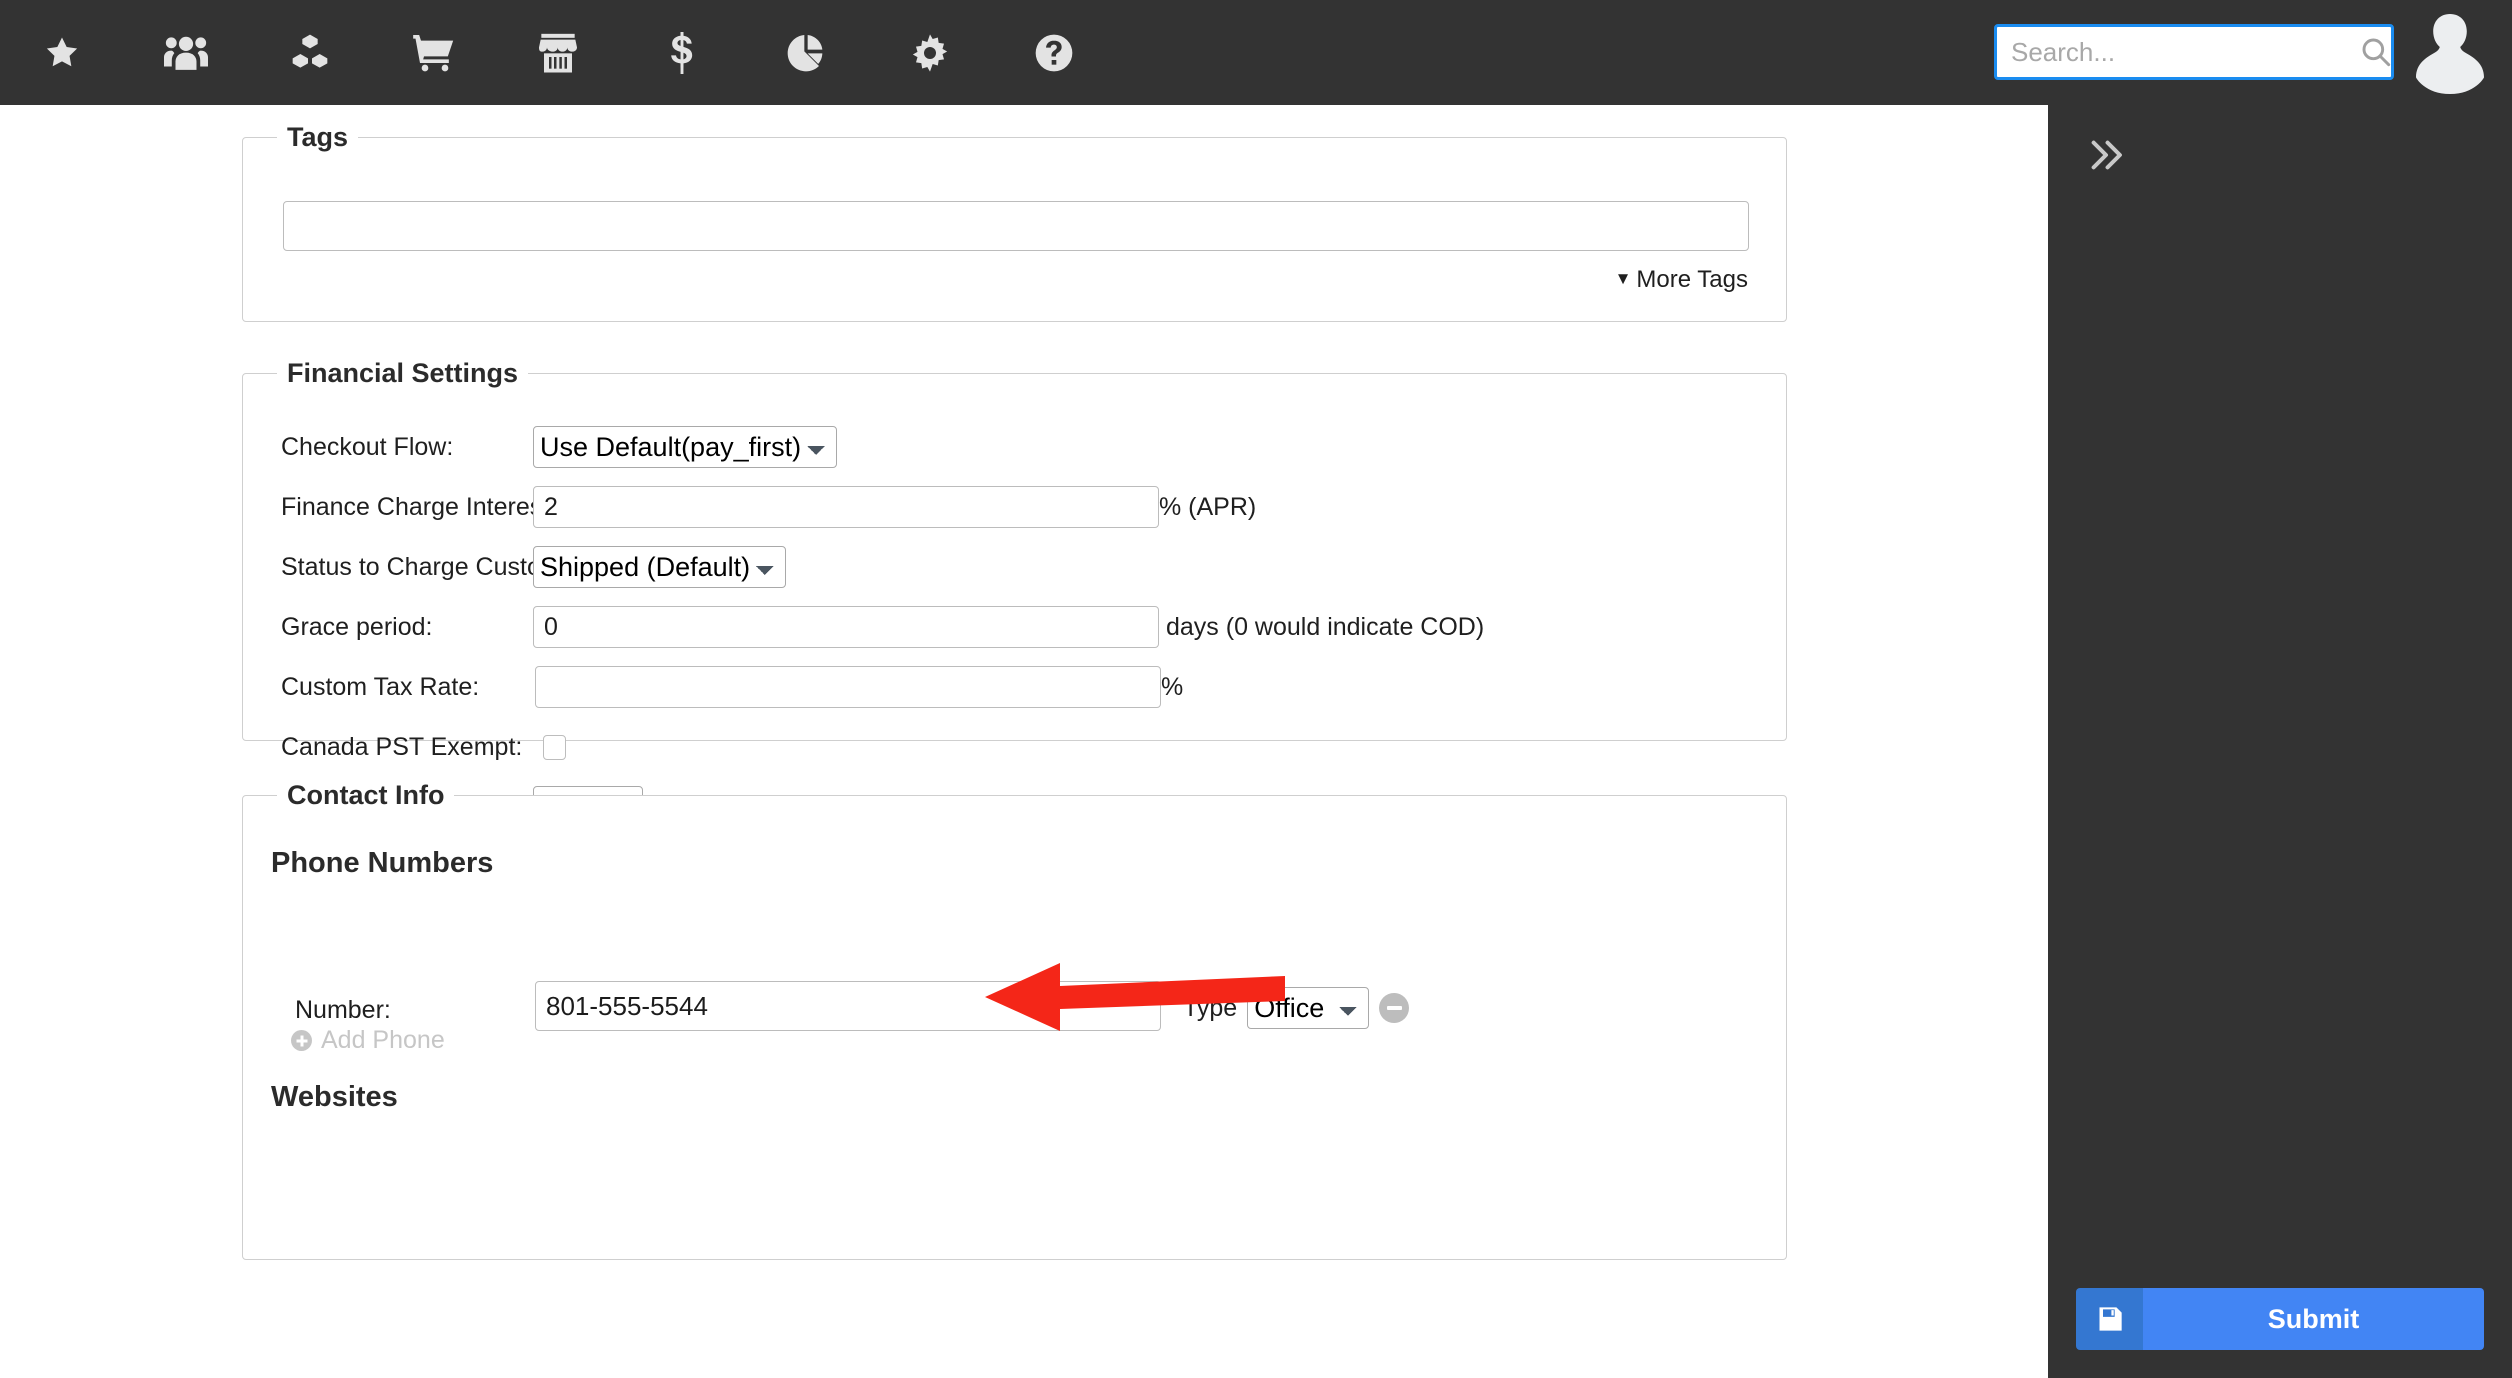 This screenshot has height=1378, width=2512. I want to click on phone-number-input, so click(848, 1006).